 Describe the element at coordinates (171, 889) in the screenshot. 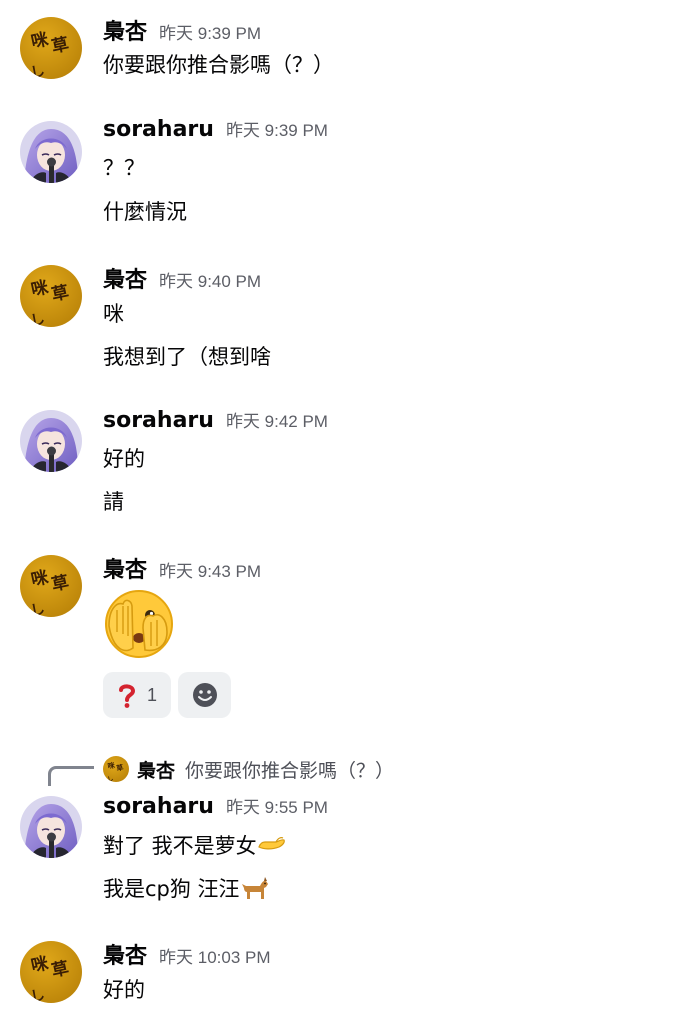

I see `message-text-content: 我是cp狗 汪汪` at that location.